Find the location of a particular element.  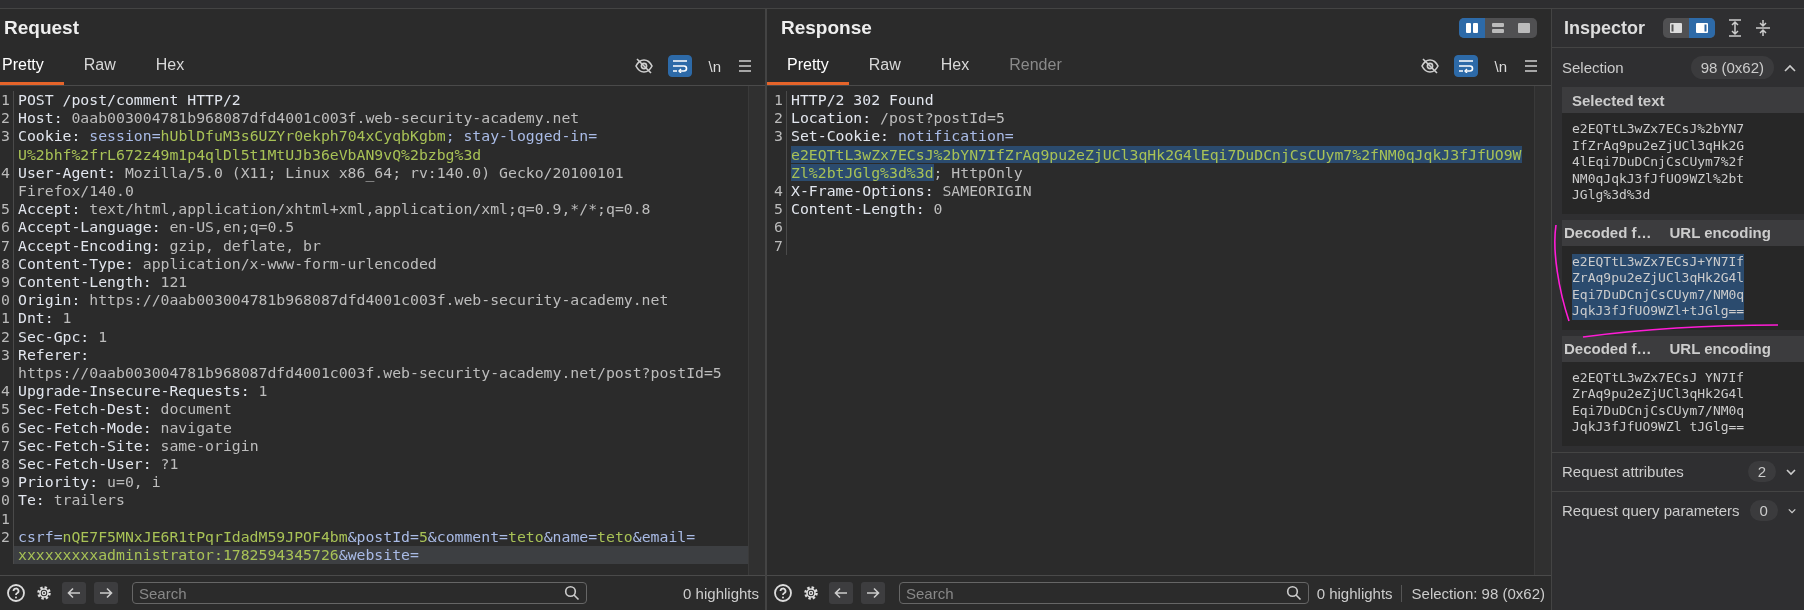

code-line: U%2bhf%2frL672z49m1p4qlDl5t1MtUJb36eVbAN9vQ%2bzbg%3d is located at coordinates (250, 154).